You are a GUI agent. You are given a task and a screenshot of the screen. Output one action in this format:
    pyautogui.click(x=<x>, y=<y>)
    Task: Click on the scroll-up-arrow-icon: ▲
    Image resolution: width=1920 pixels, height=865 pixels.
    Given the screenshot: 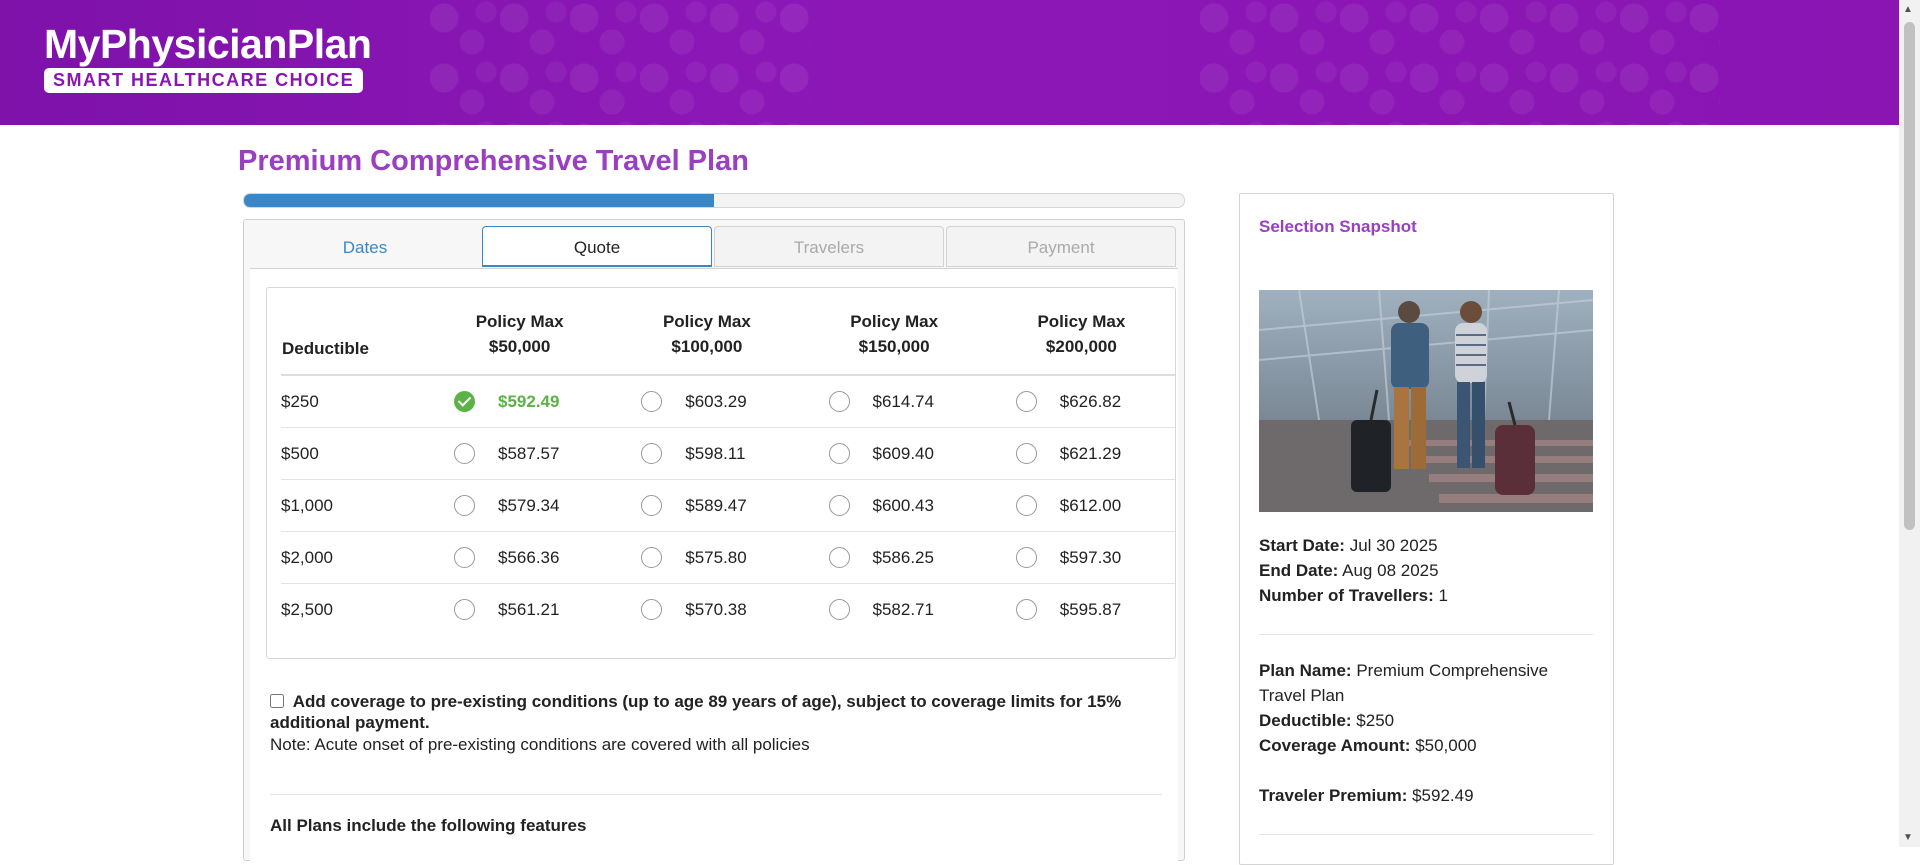 What is the action you would take?
    pyautogui.click(x=1908, y=9)
    